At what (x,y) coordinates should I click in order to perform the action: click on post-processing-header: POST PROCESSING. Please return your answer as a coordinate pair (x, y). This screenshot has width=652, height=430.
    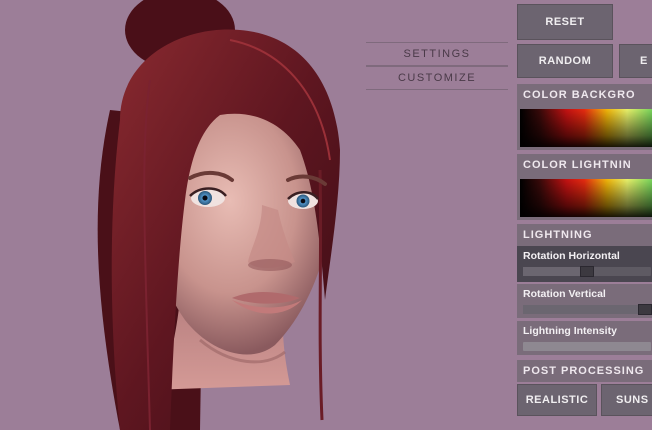
    Looking at the image, I should click on (584, 371).